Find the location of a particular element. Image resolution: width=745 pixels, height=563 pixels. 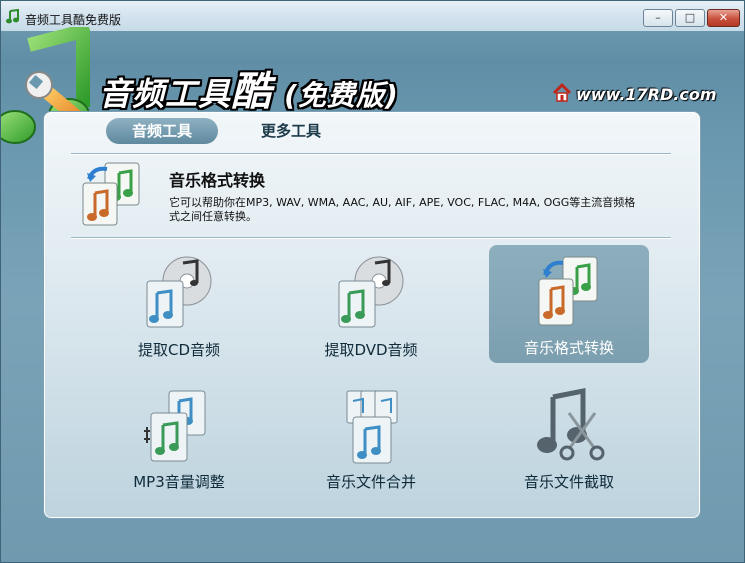

maximize-icon: □ is located at coordinates (690, 17).